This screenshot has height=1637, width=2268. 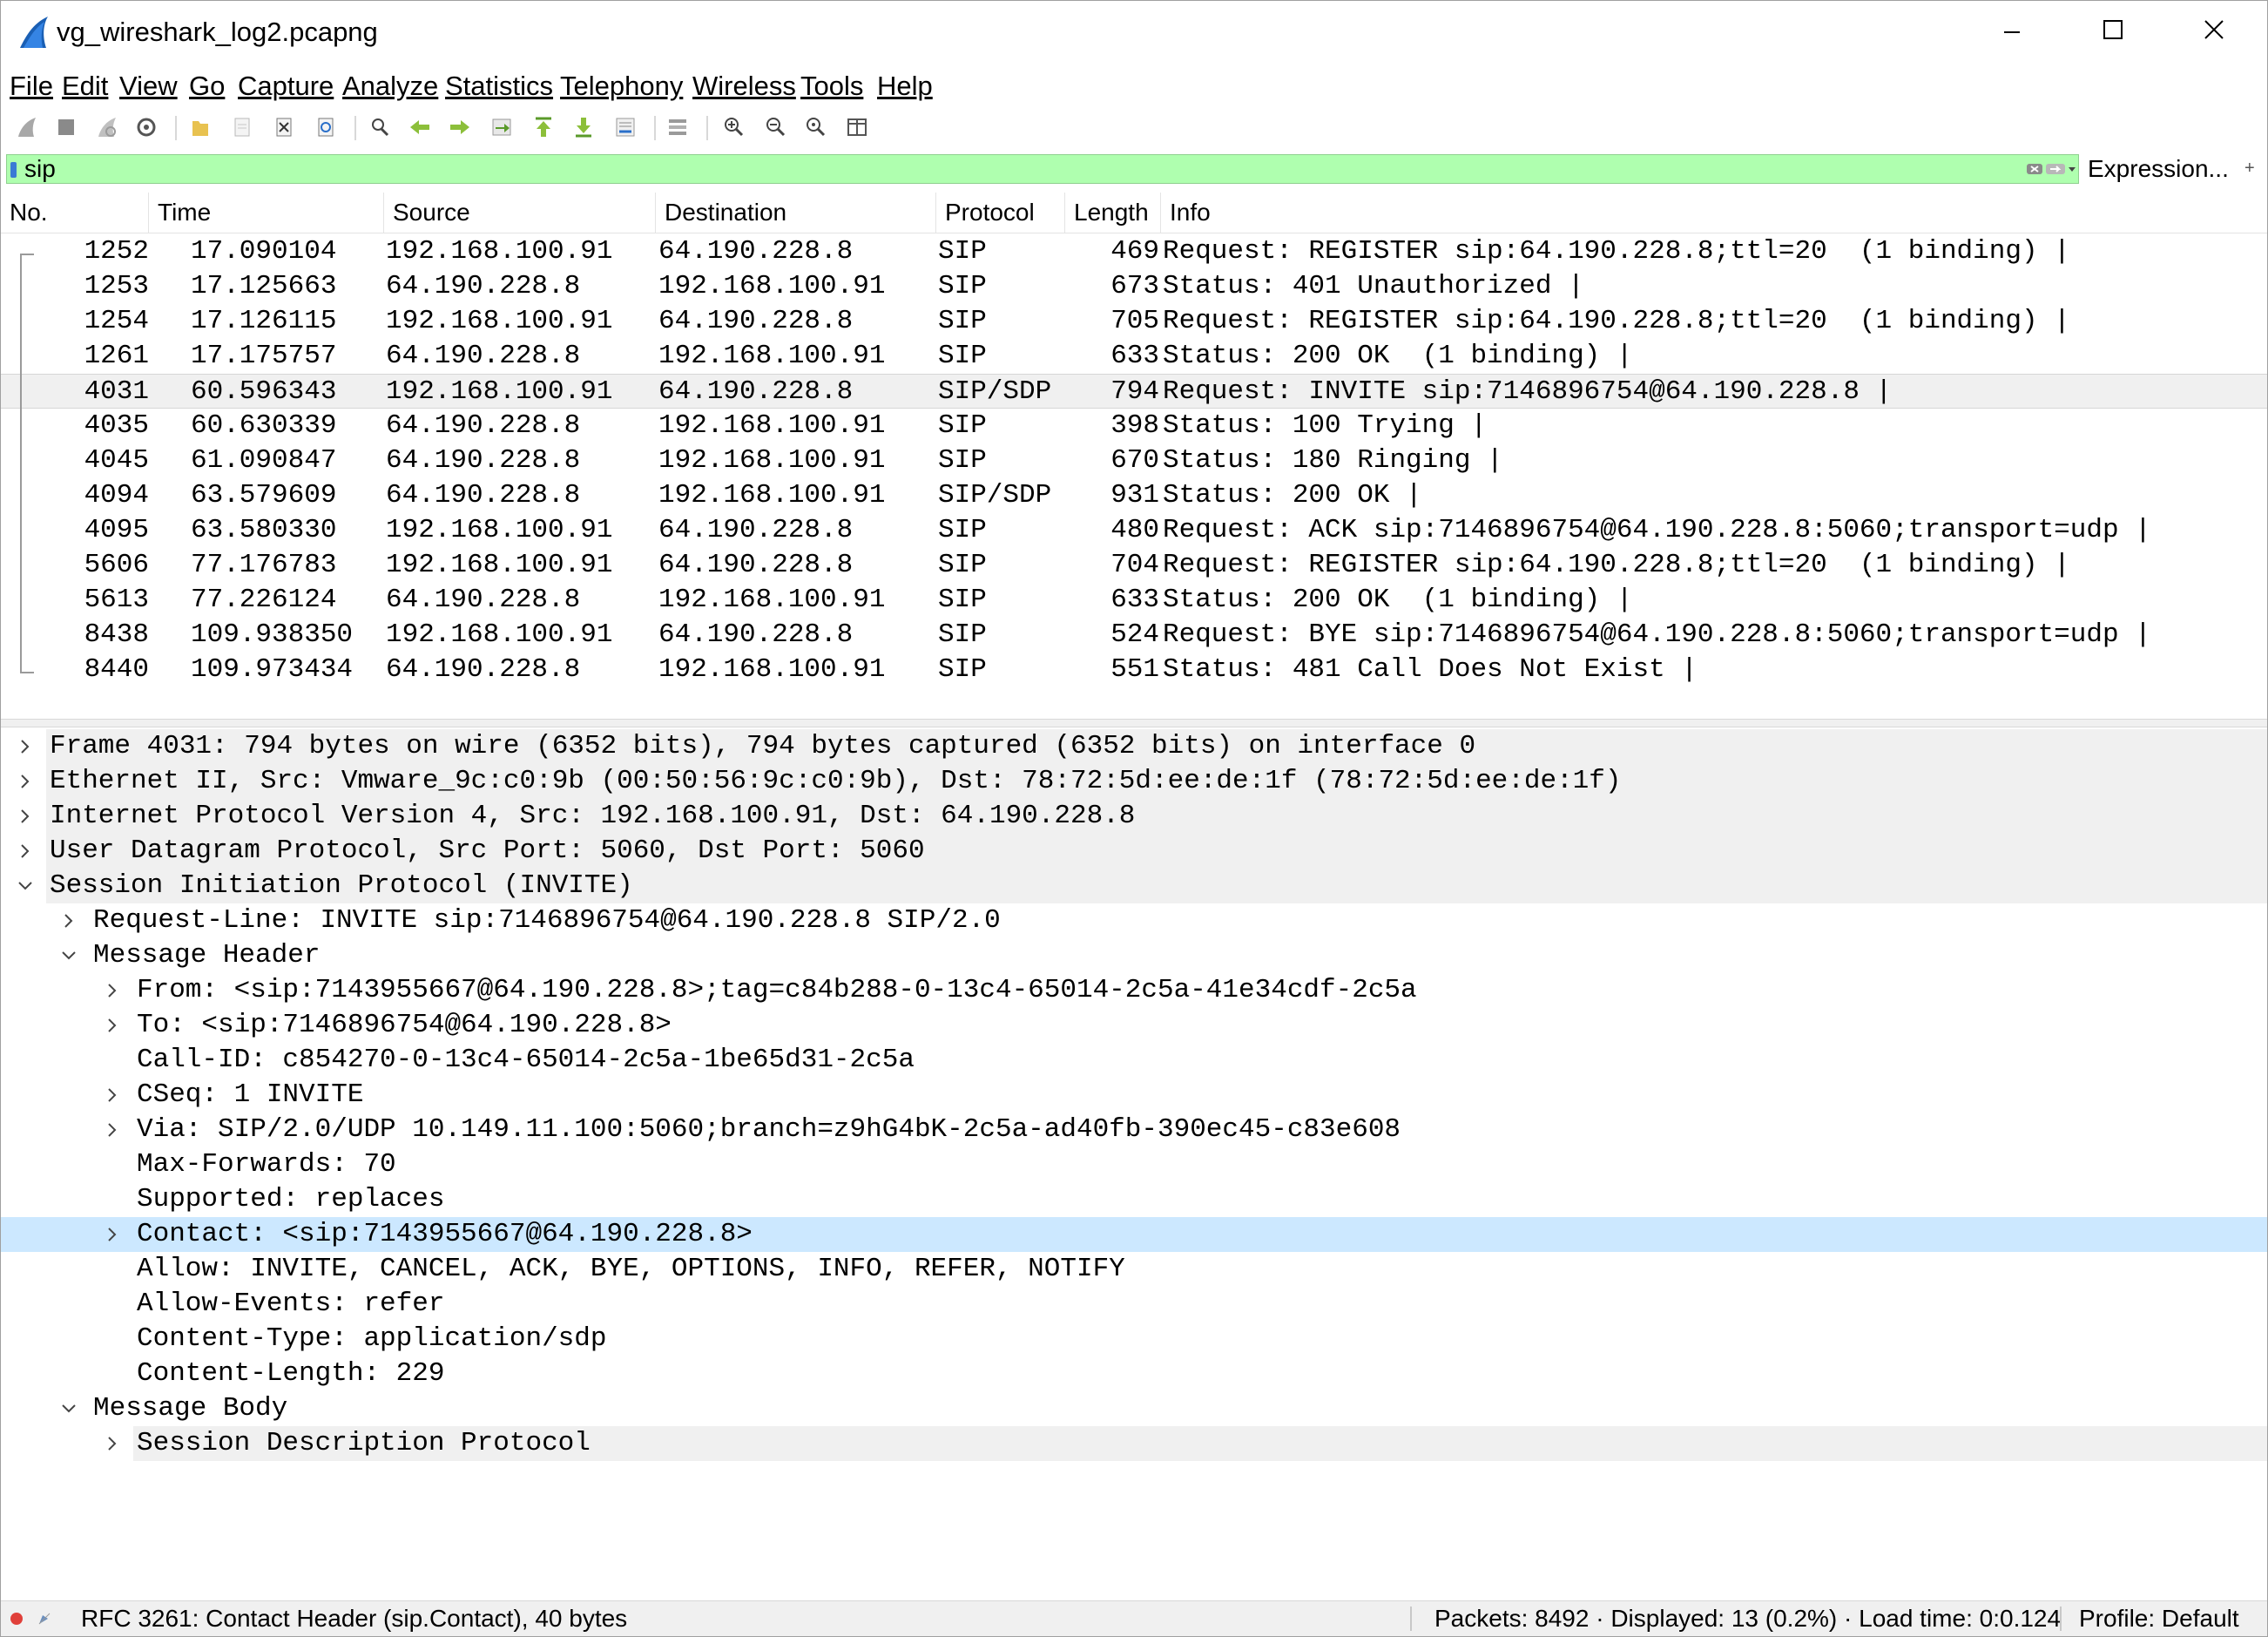 What do you see at coordinates (1113, 213) in the screenshot?
I see `column-header-length: Length` at bounding box center [1113, 213].